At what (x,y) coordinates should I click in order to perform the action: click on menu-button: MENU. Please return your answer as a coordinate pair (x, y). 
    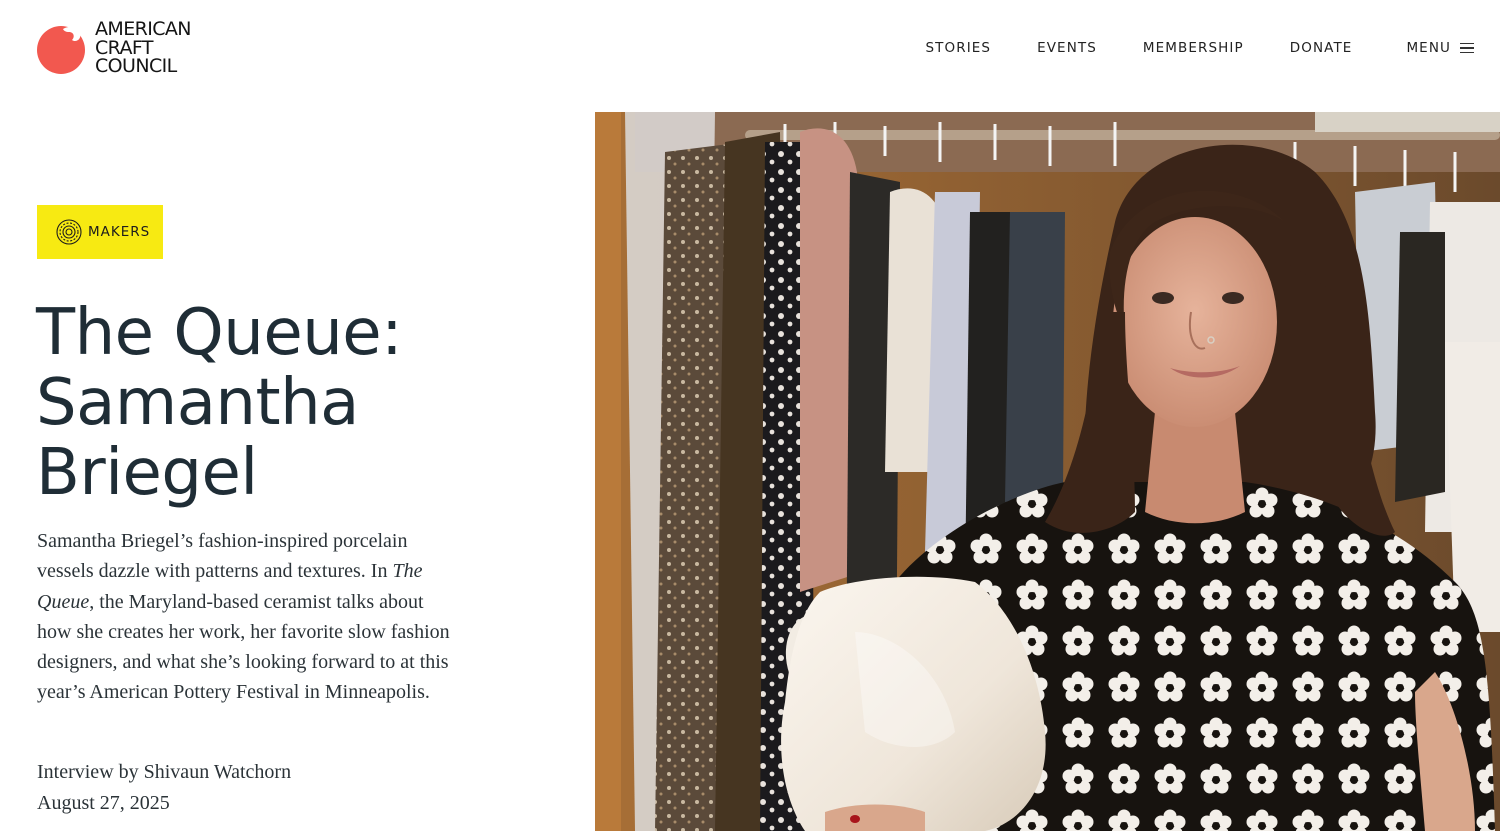
    Looking at the image, I should click on (1440, 48).